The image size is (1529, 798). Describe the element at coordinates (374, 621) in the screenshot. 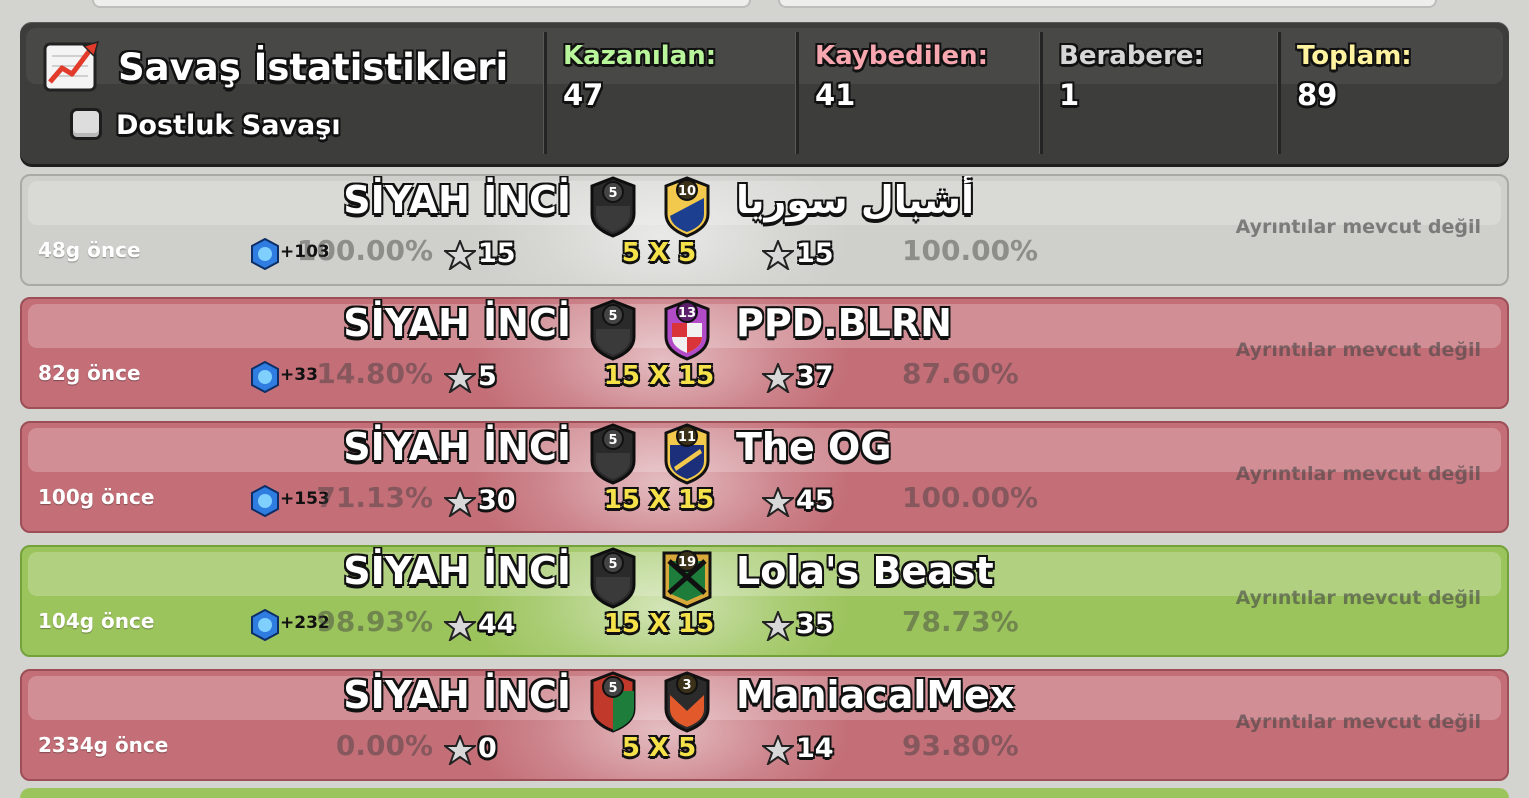

I see `my-destruction-percent: 98.93%` at that location.